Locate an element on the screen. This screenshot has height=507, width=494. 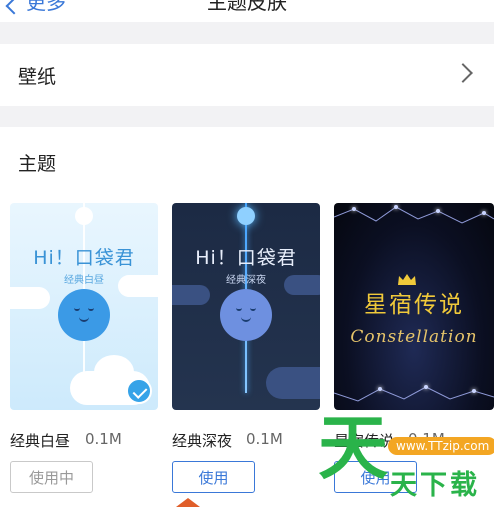
theme-card-constellation: 星宿传说 Constellation is located at coordinates (414, 306).